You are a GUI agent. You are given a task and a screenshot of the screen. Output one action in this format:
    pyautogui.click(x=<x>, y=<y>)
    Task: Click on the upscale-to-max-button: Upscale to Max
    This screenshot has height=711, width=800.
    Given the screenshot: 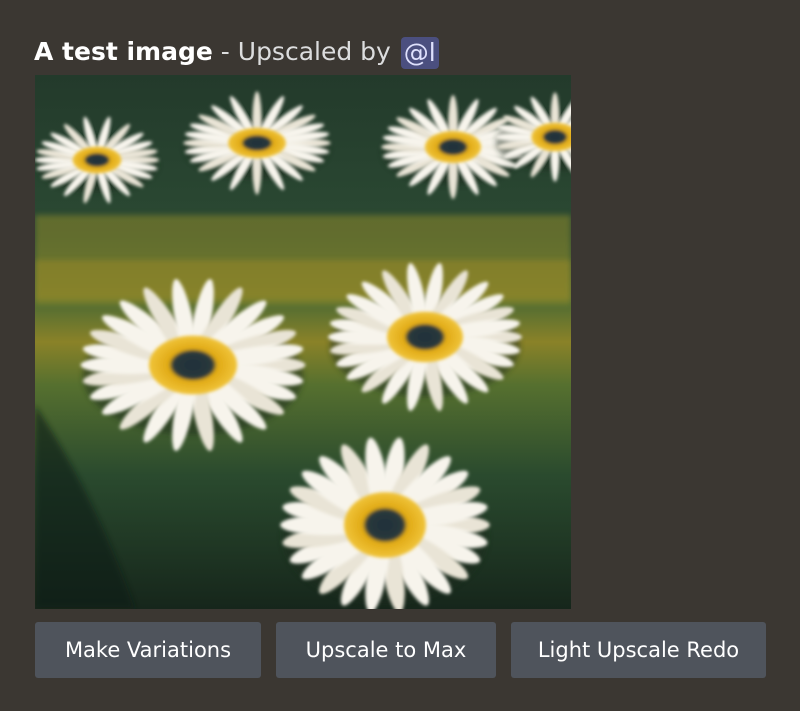 What is the action you would take?
    pyautogui.click(x=386, y=650)
    